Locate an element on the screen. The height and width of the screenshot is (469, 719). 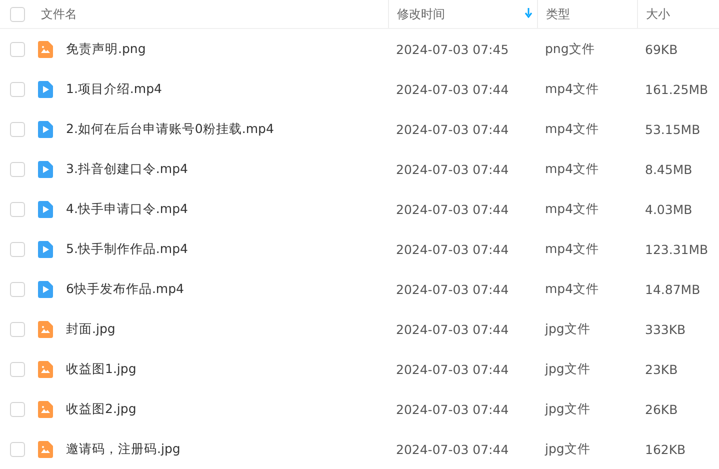
column-header: 修改时间 is located at coordinates (421, 14).